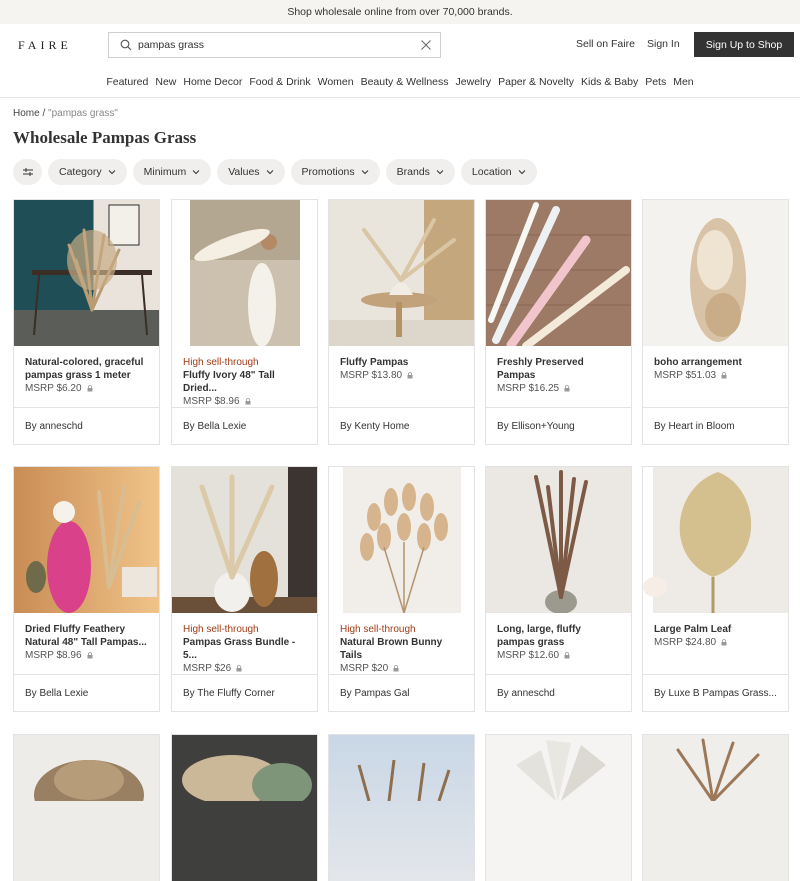  What do you see at coordinates (378, 629) in the screenshot?
I see `product-badge: High sell-through` at bounding box center [378, 629].